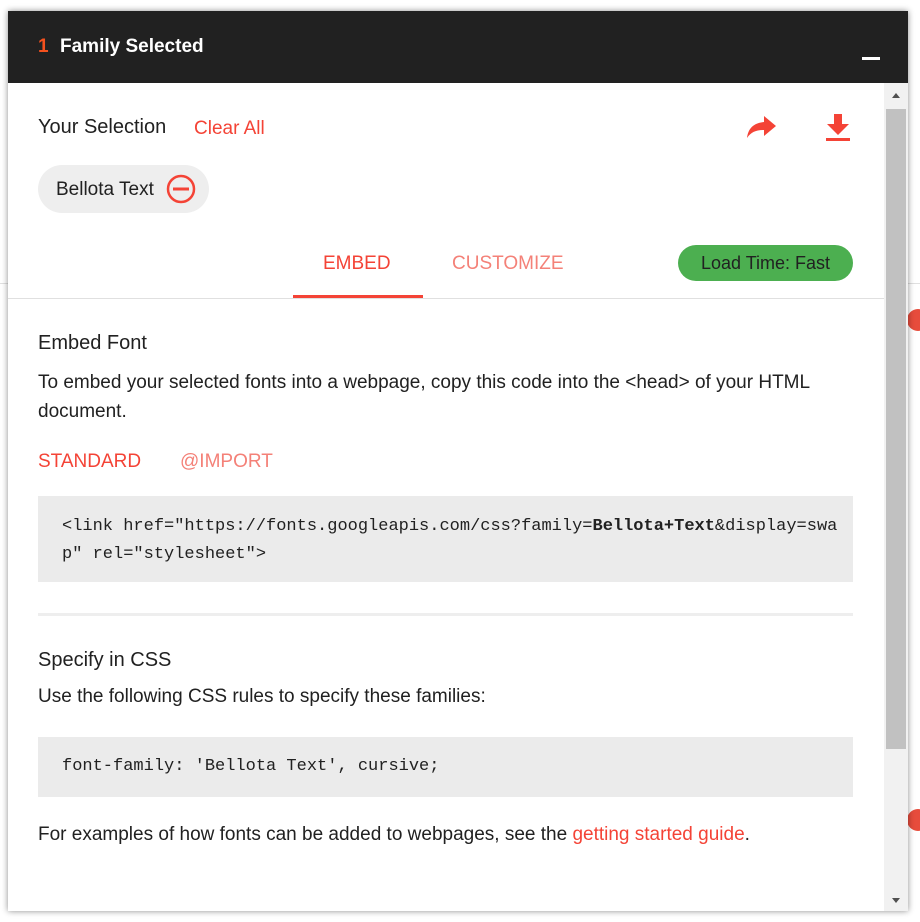 This screenshot has width=920, height=922. I want to click on minus-circle-icon, so click(181, 189).